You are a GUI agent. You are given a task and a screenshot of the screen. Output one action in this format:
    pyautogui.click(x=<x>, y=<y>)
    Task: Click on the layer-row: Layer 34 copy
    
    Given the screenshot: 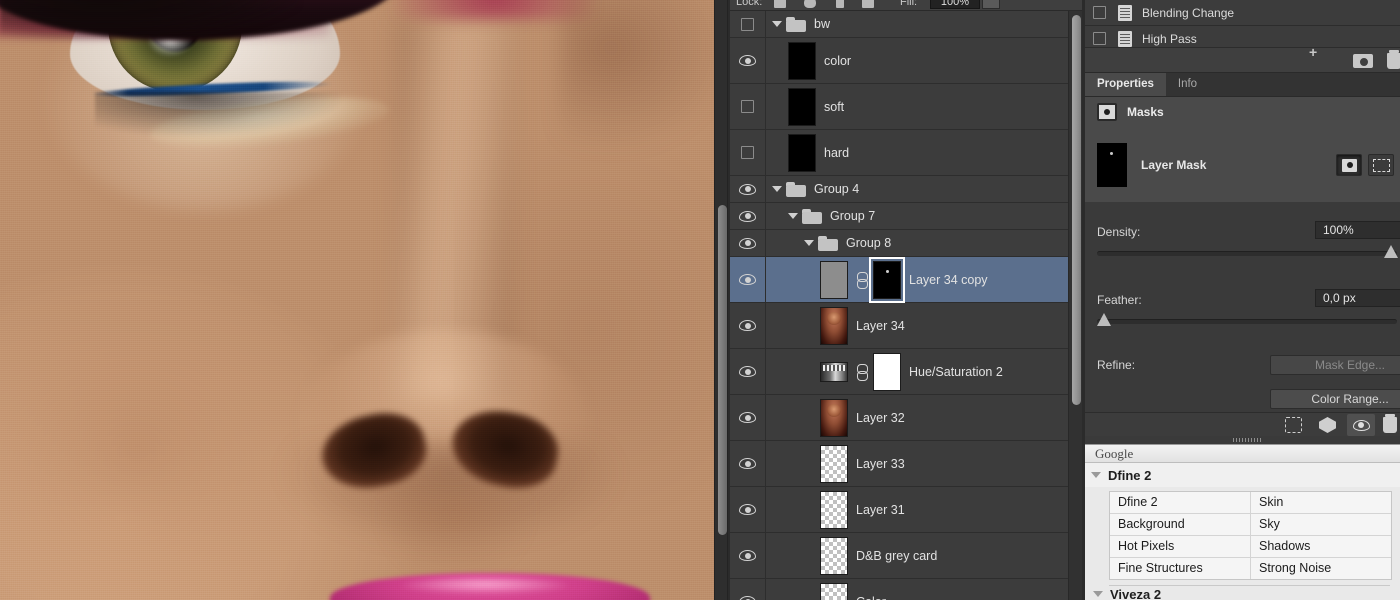 What is the action you would take?
    pyautogui.click(x=899, y=279)
    